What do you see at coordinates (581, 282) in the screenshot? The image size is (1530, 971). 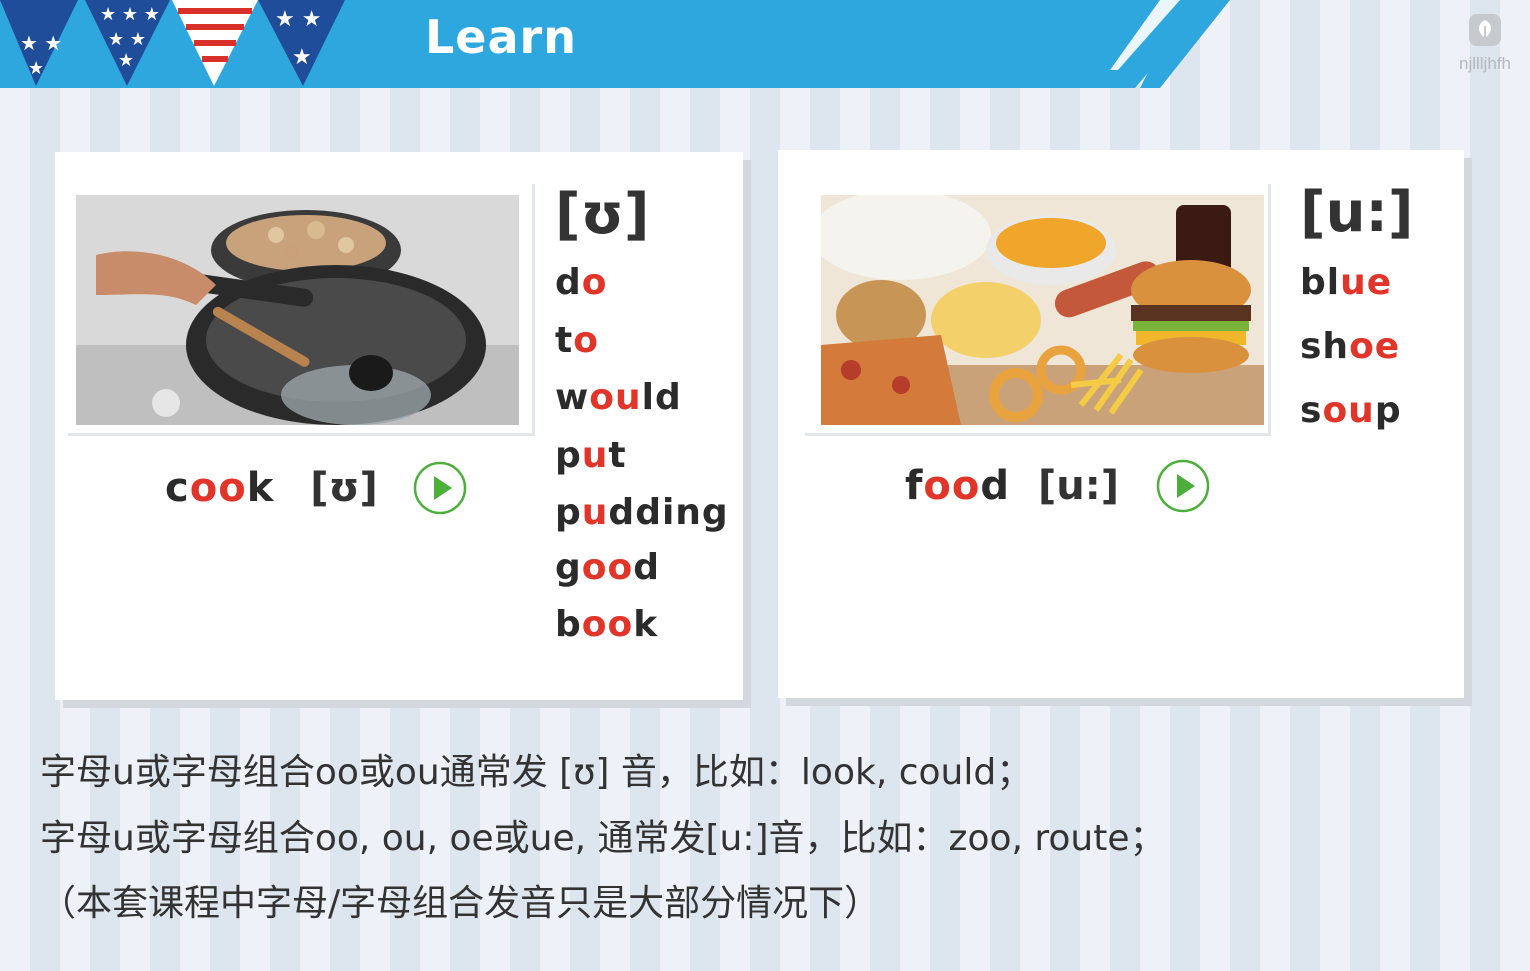 I see `list-item: do` at bounding box center [581, 282].